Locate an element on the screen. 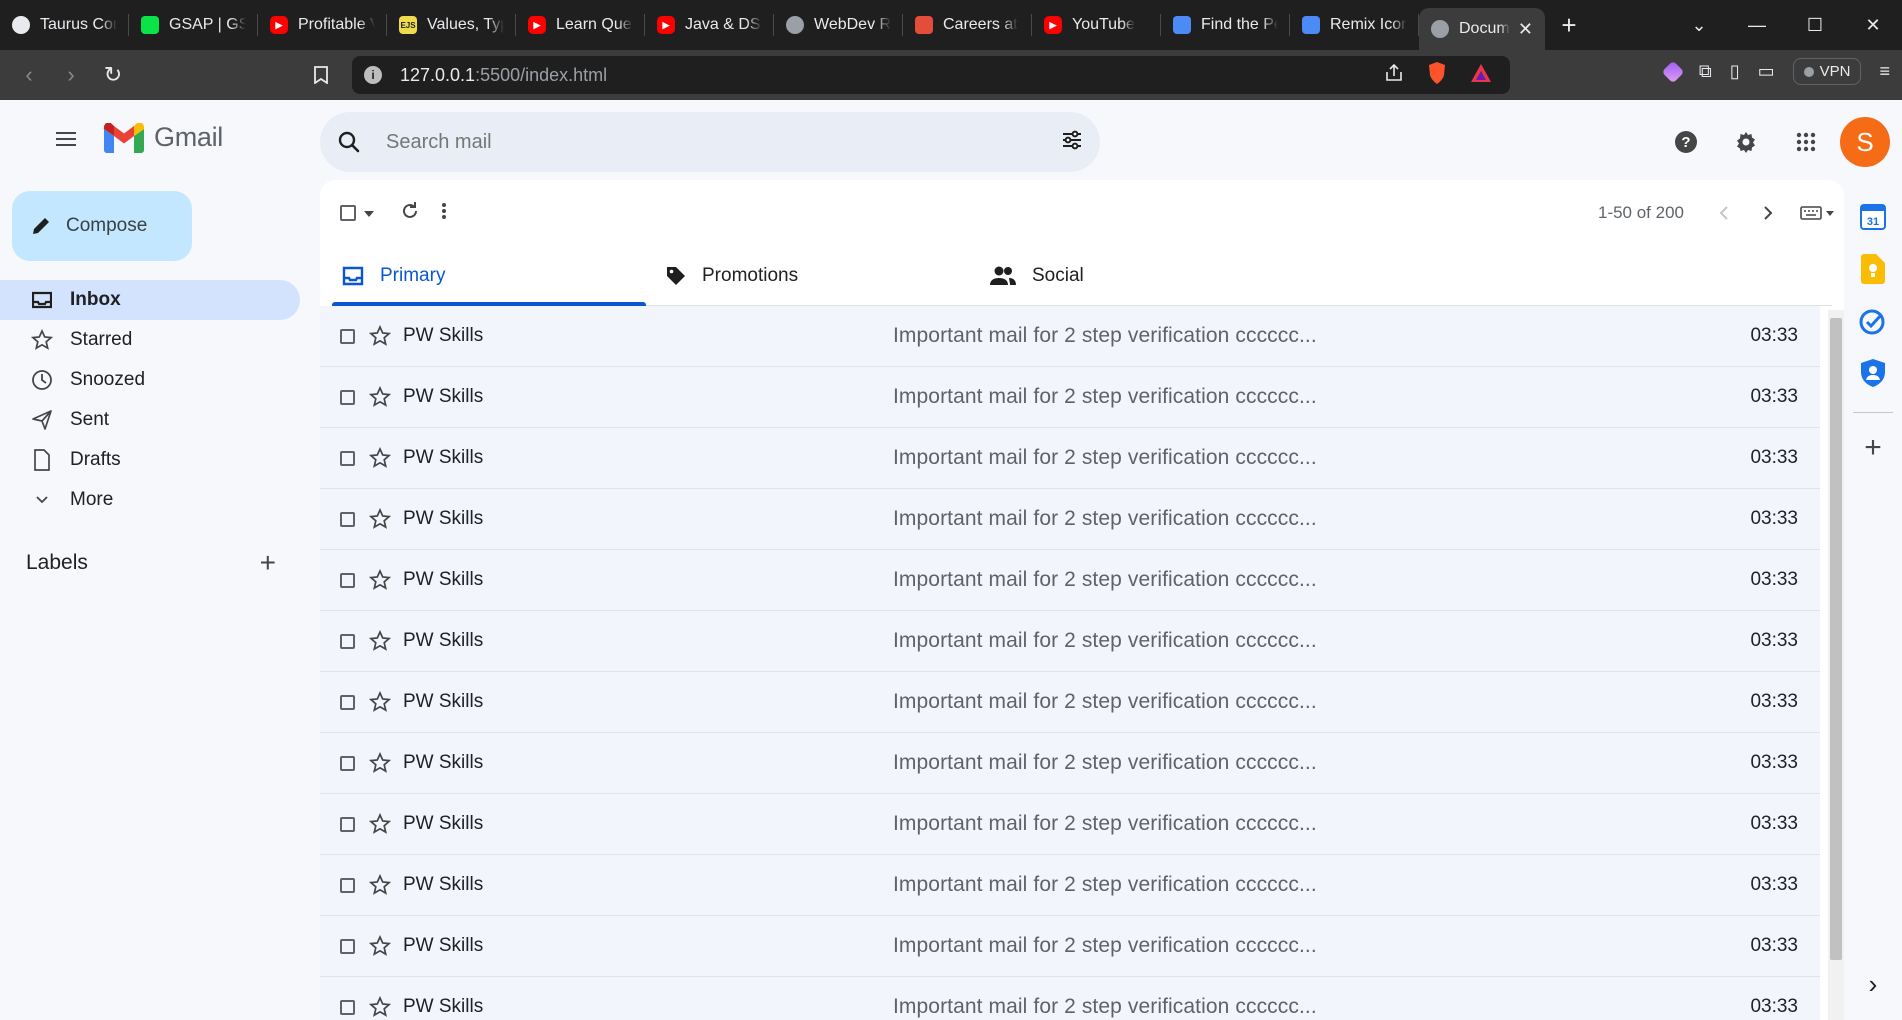 The image size is (1902, 1020). search-options-icon is located at coordinates (1072, 142).